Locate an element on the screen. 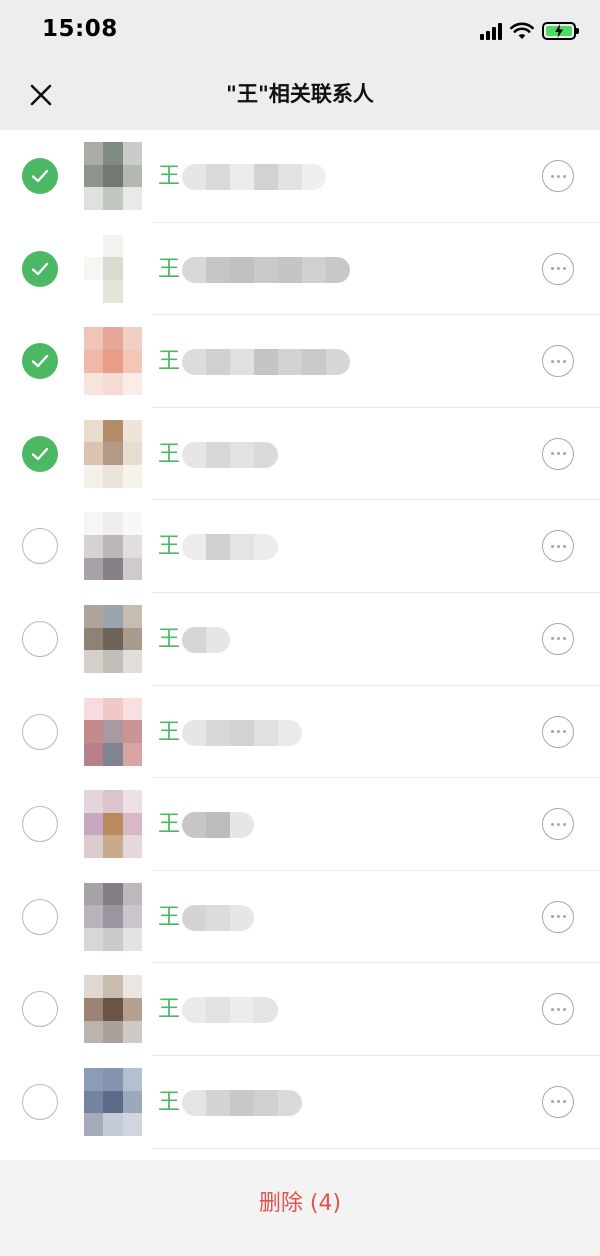 Image resolution: width=600 pixels, height=1256 pixels. bottom-action-bar: 删除 (4) is located at coordinates (300, 1208).